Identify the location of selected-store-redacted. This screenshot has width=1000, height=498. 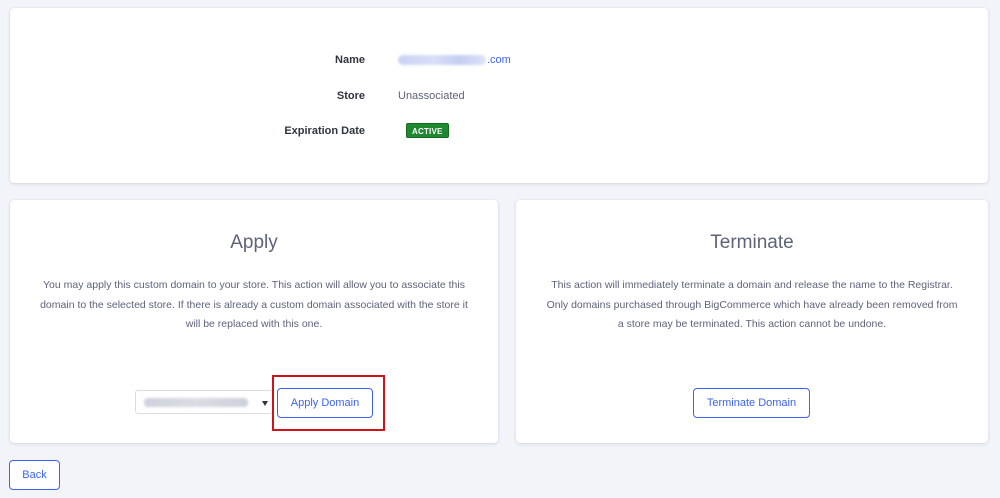
(196, 402).